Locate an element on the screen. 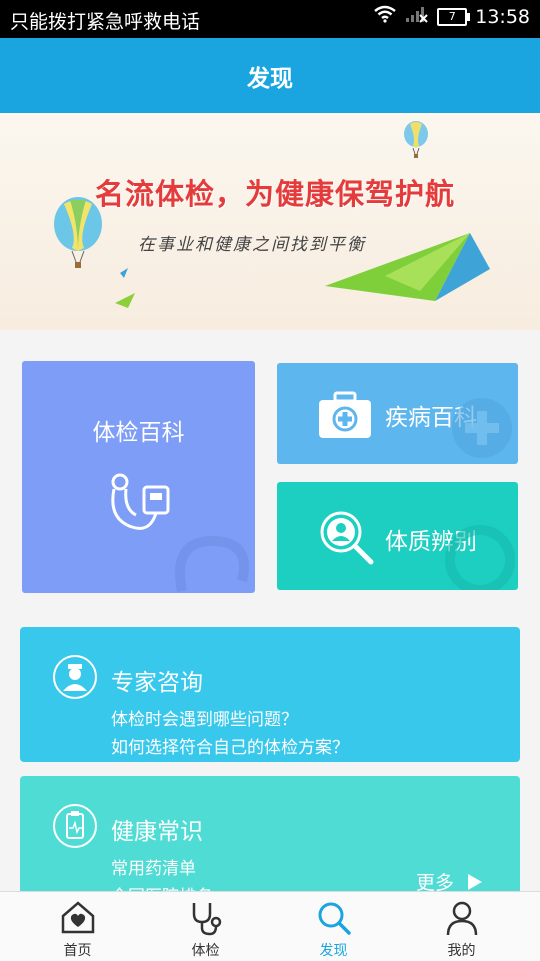  first-aid-kit-icon is located at coordinates (345, 414).